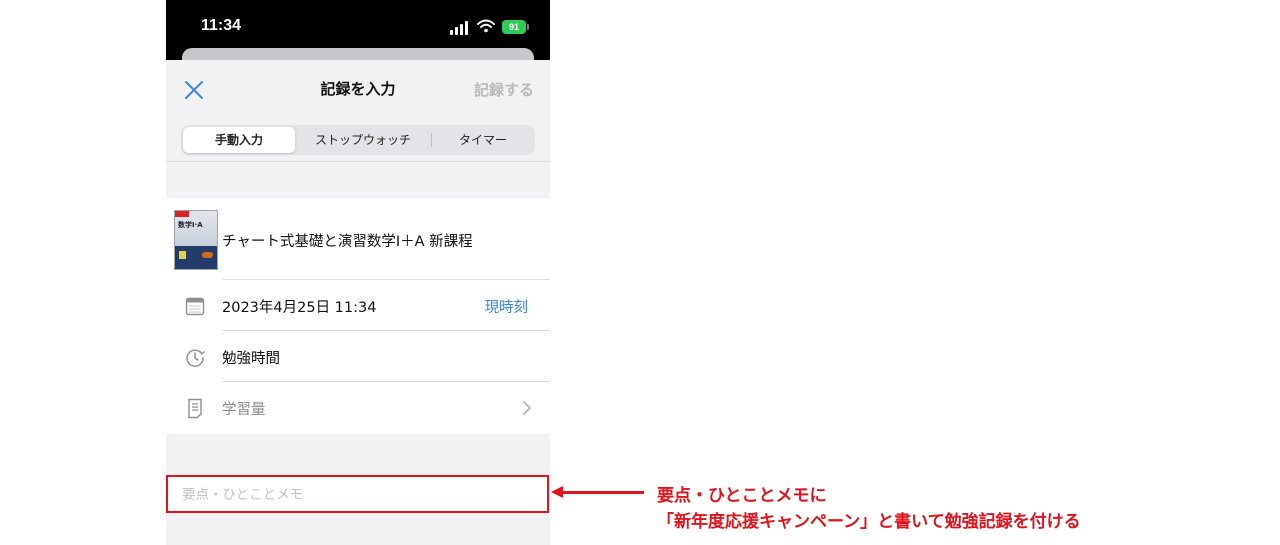 The height and width of the screenshot is (545, 1280). Describe the element at coordinates (347, 242) in the screenshot. I see `book-title: チャート式基礎と演習数学I＋A 新課程` at that location.